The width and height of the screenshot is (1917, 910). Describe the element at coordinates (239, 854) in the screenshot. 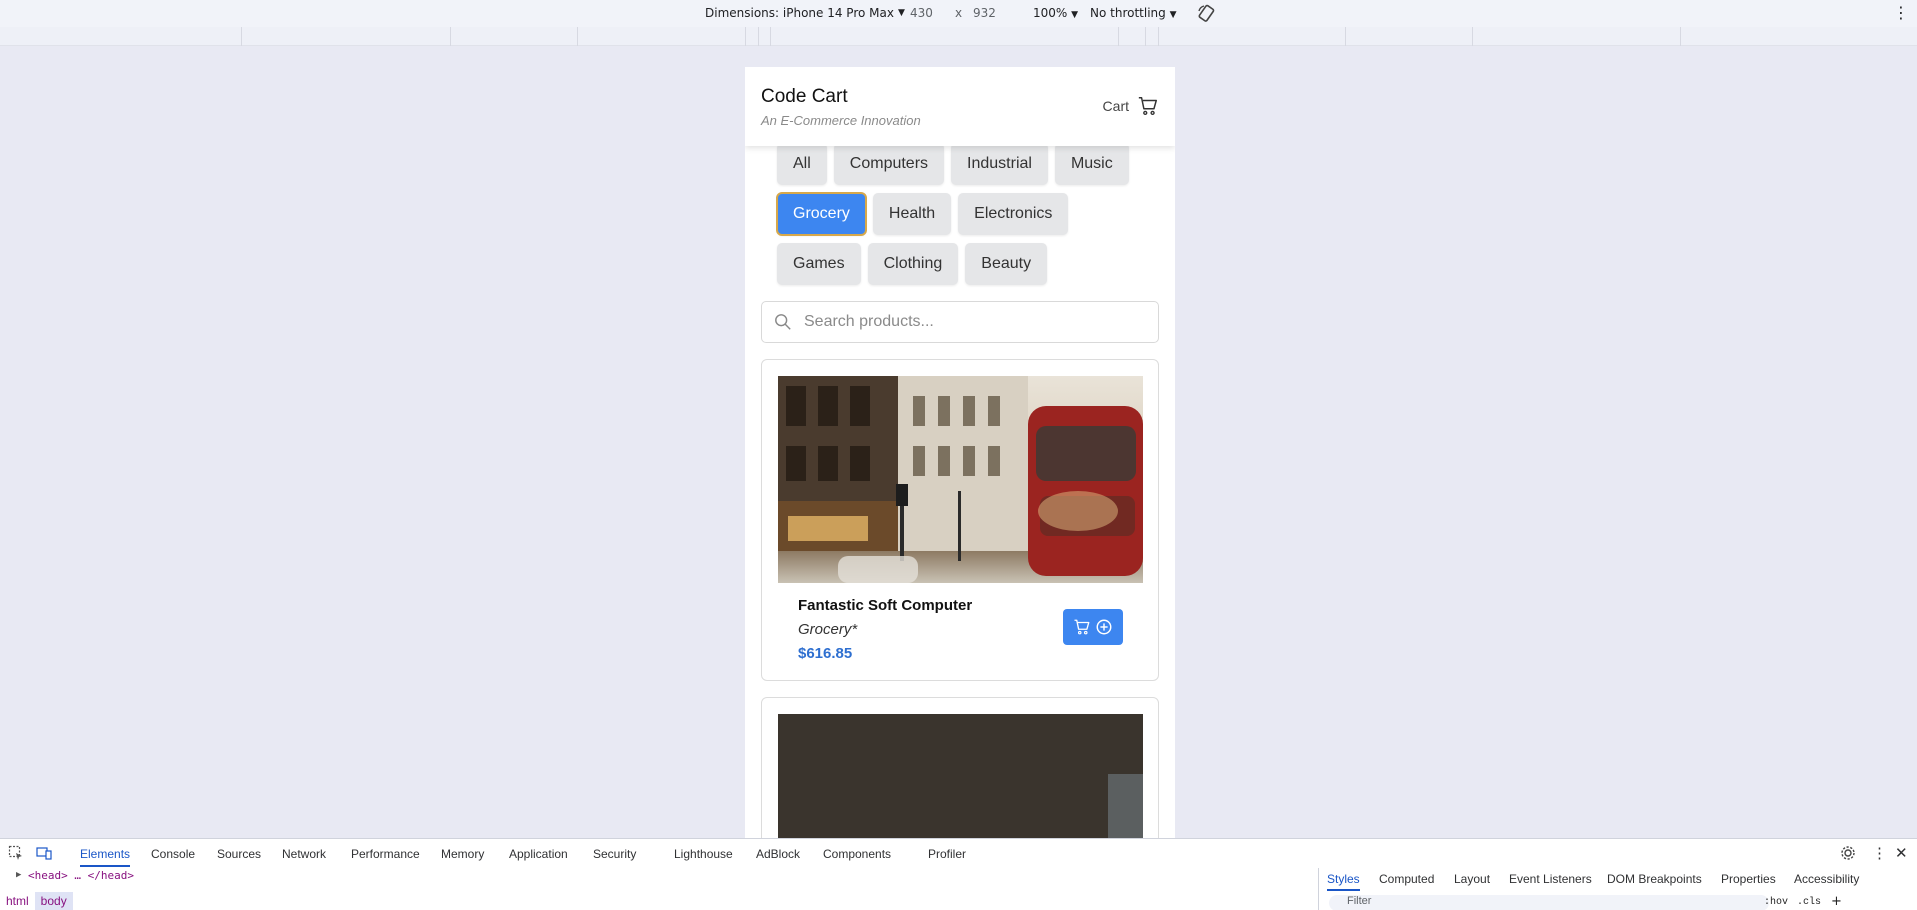

I see `tab-sources: Sources` at that location.